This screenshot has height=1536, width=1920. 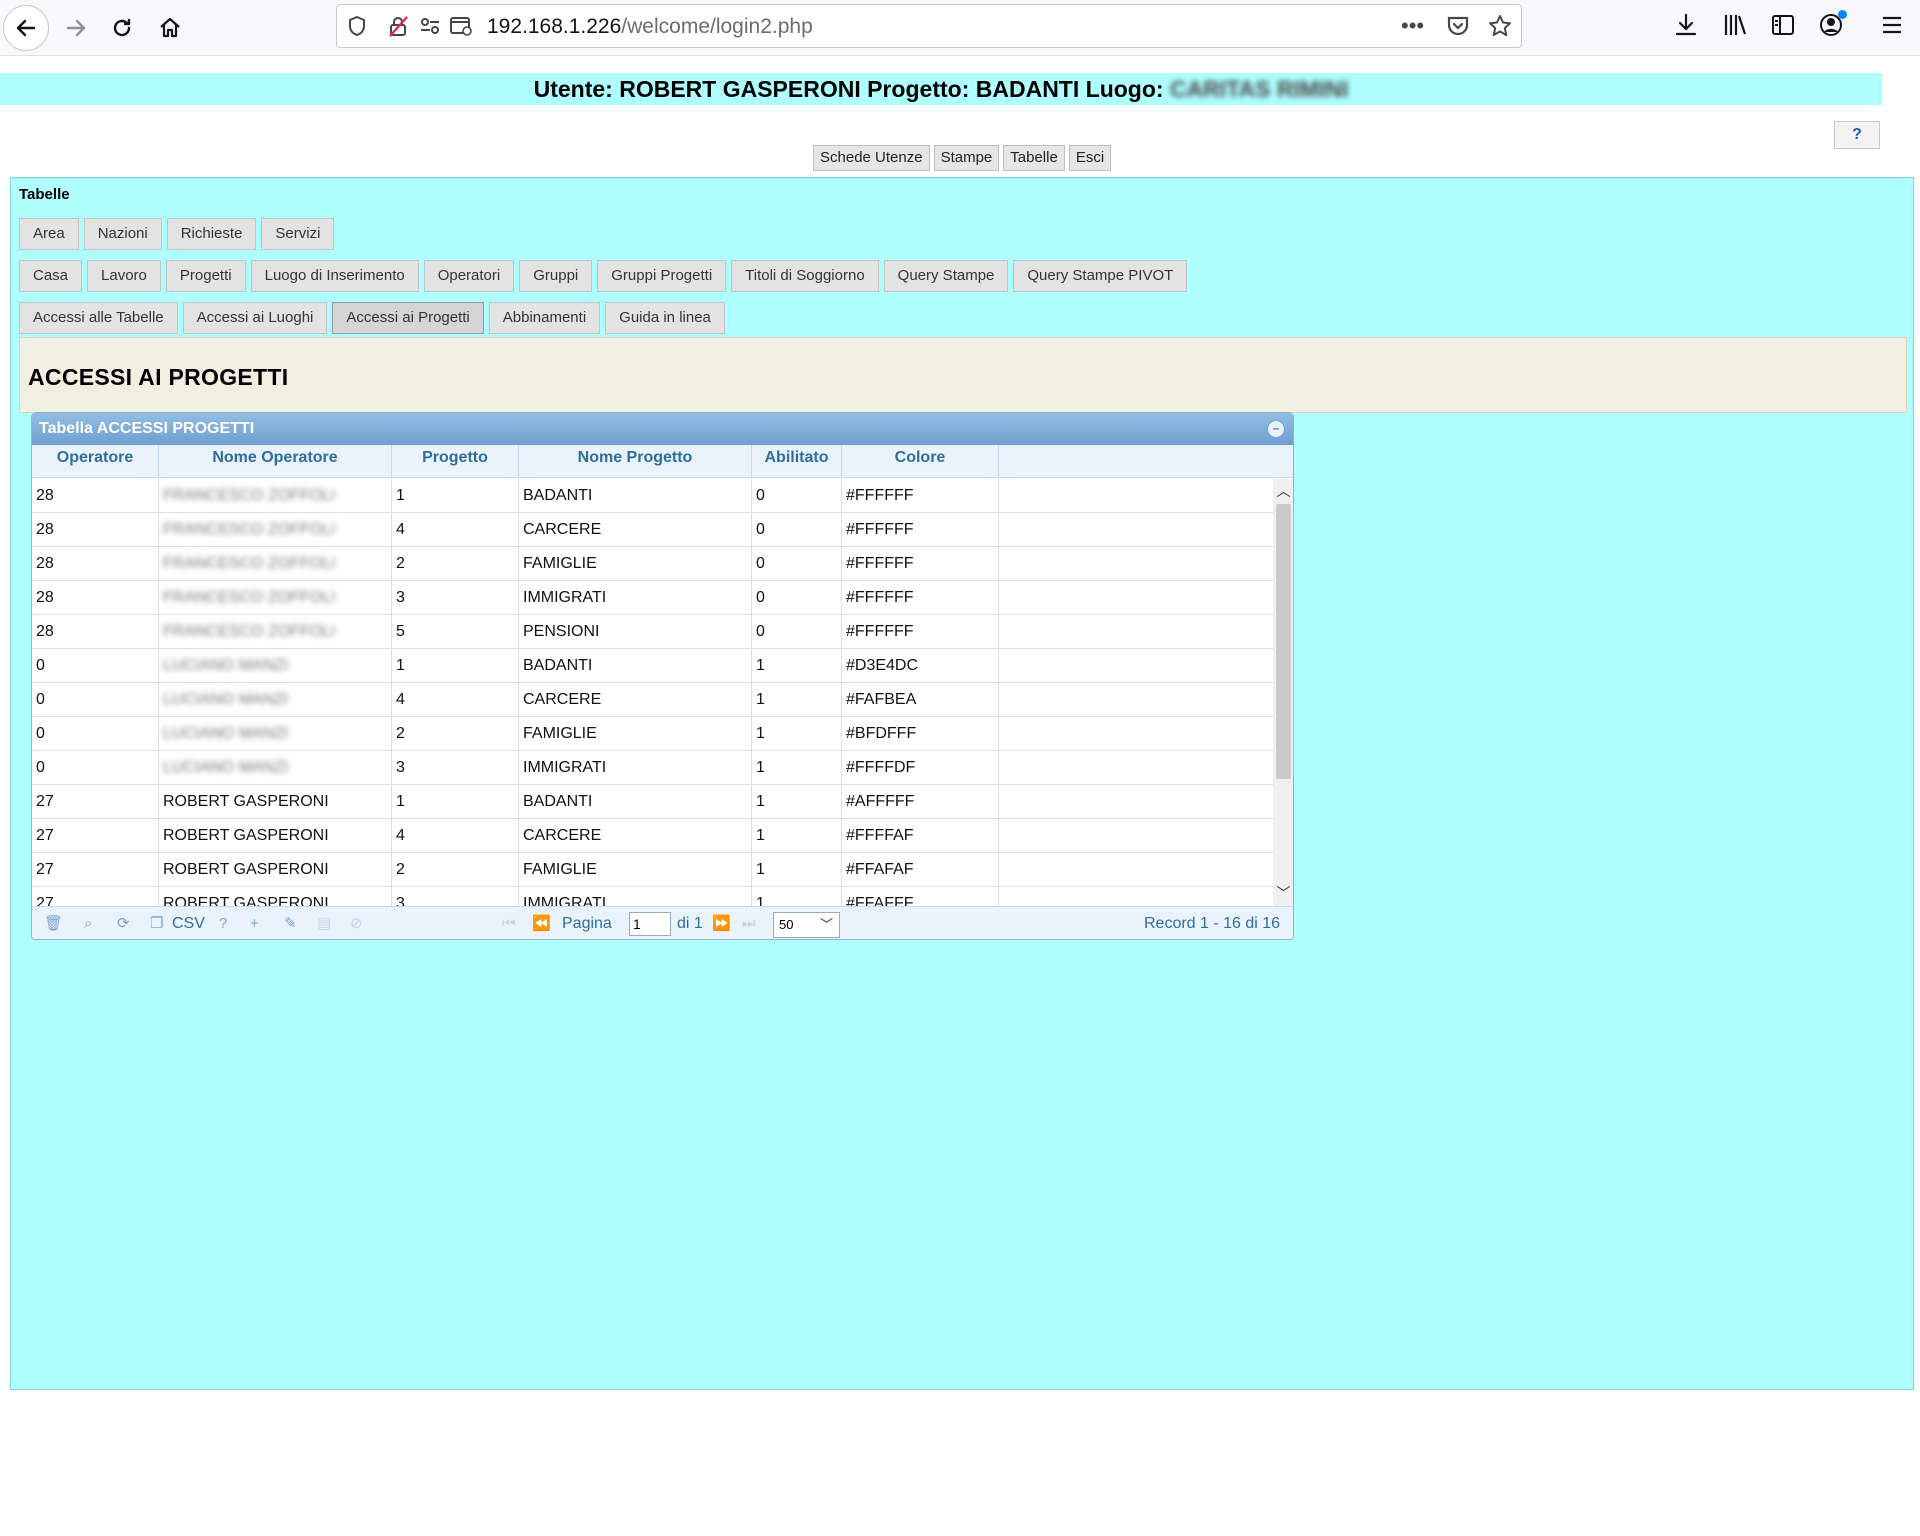 What do you see at coordinates (920, 665) in the screenshot?
I see `cell-colore: #D3E4DC` at bounding box center [920, 665].